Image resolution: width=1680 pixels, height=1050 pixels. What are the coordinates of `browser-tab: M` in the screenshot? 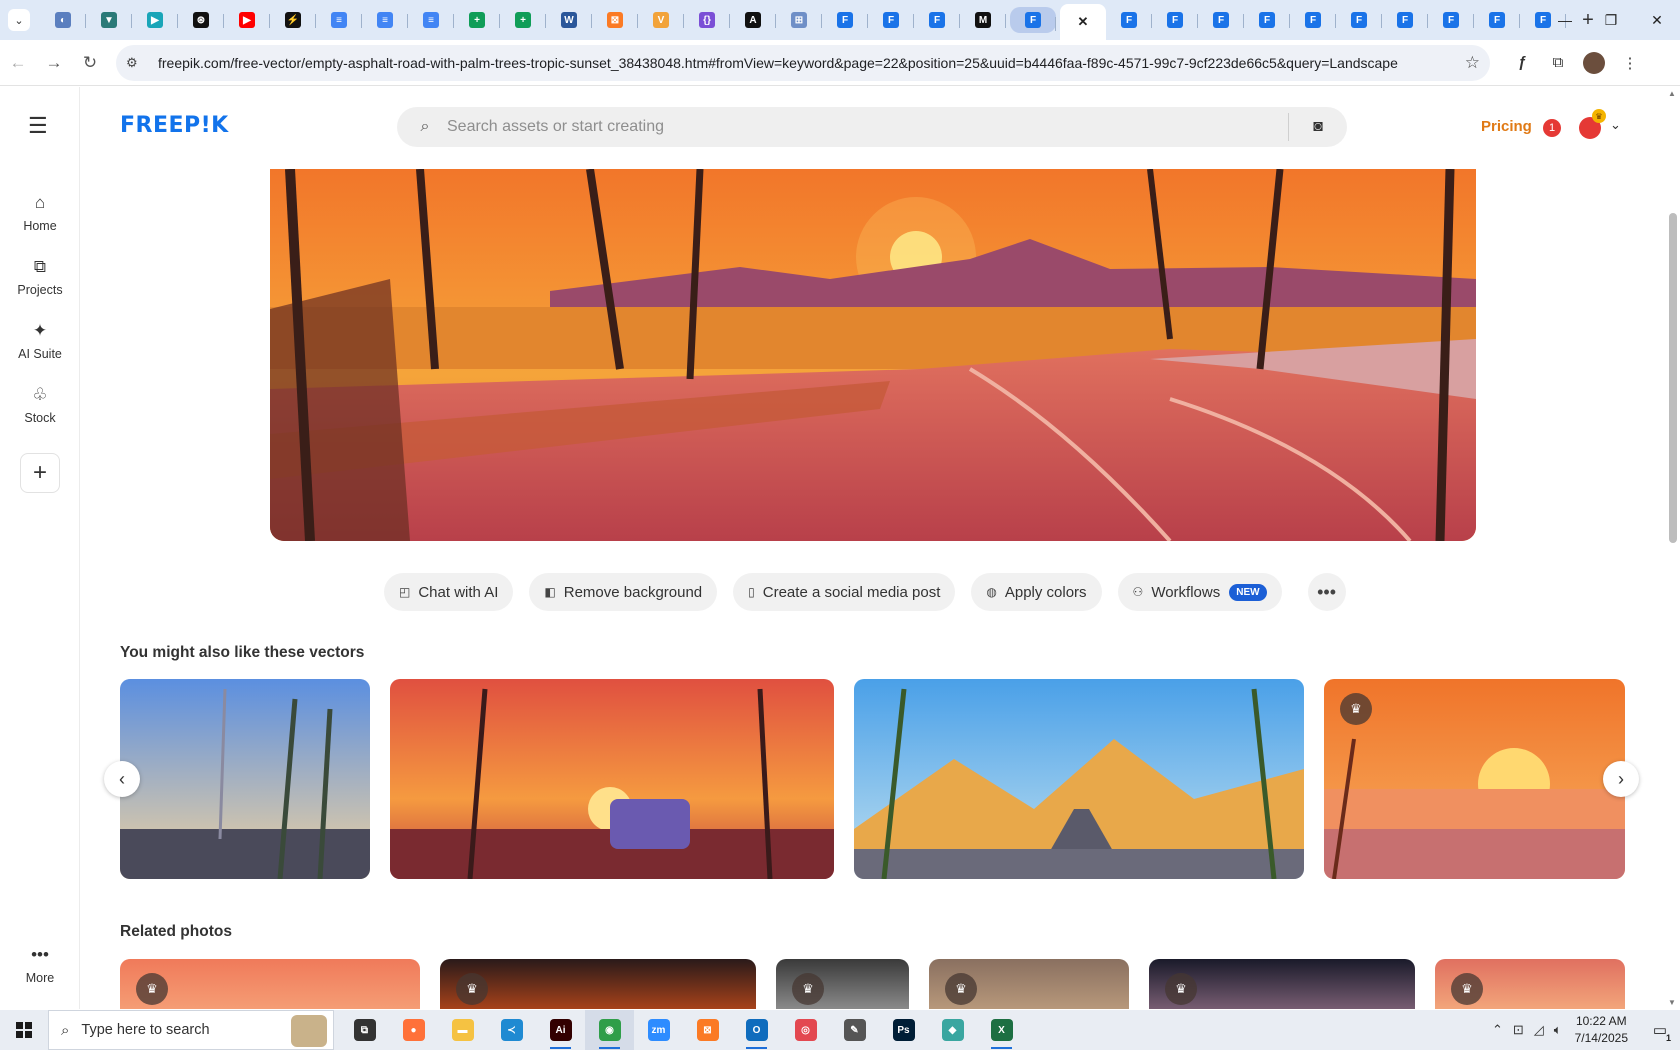 It's located at (983, 20).